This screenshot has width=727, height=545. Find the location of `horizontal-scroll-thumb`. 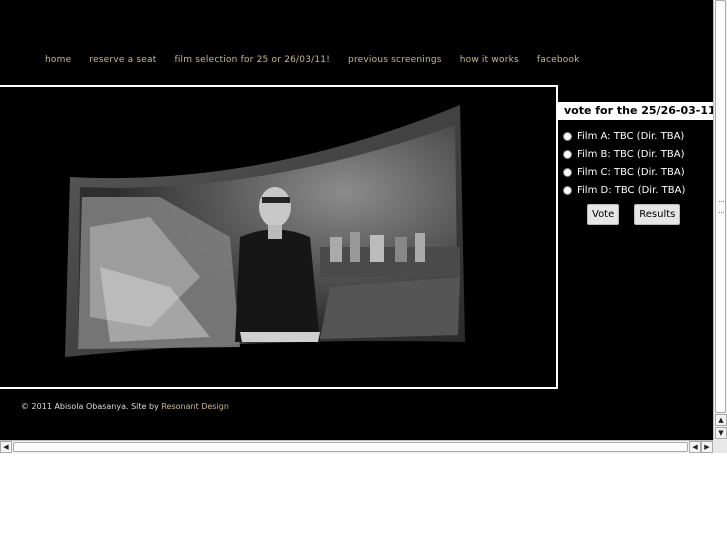

horizontal-scroll-thumb is located at coordinates (350, 447).